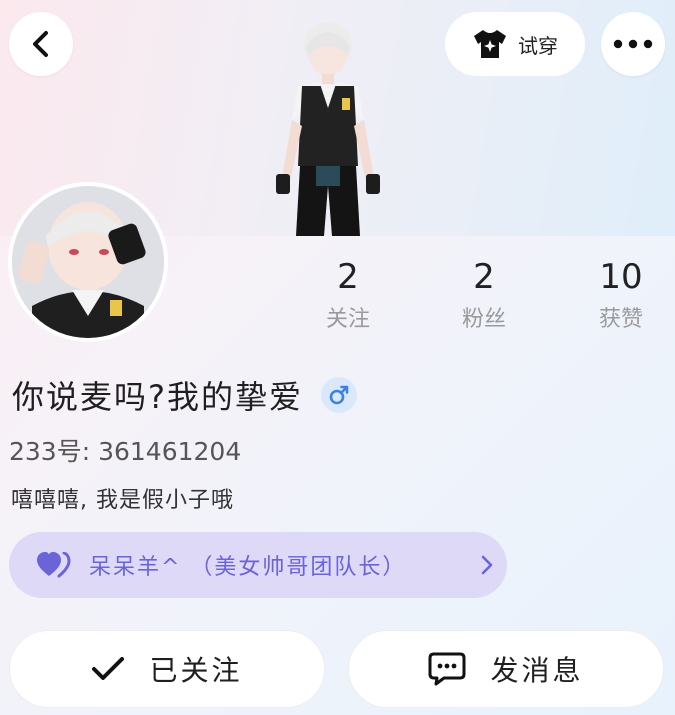 The image size is (675, 715). What do you see at coordinates (108, 668) in the screenshot?
I see `checkmark-icon` at bounding box center [108, 668].